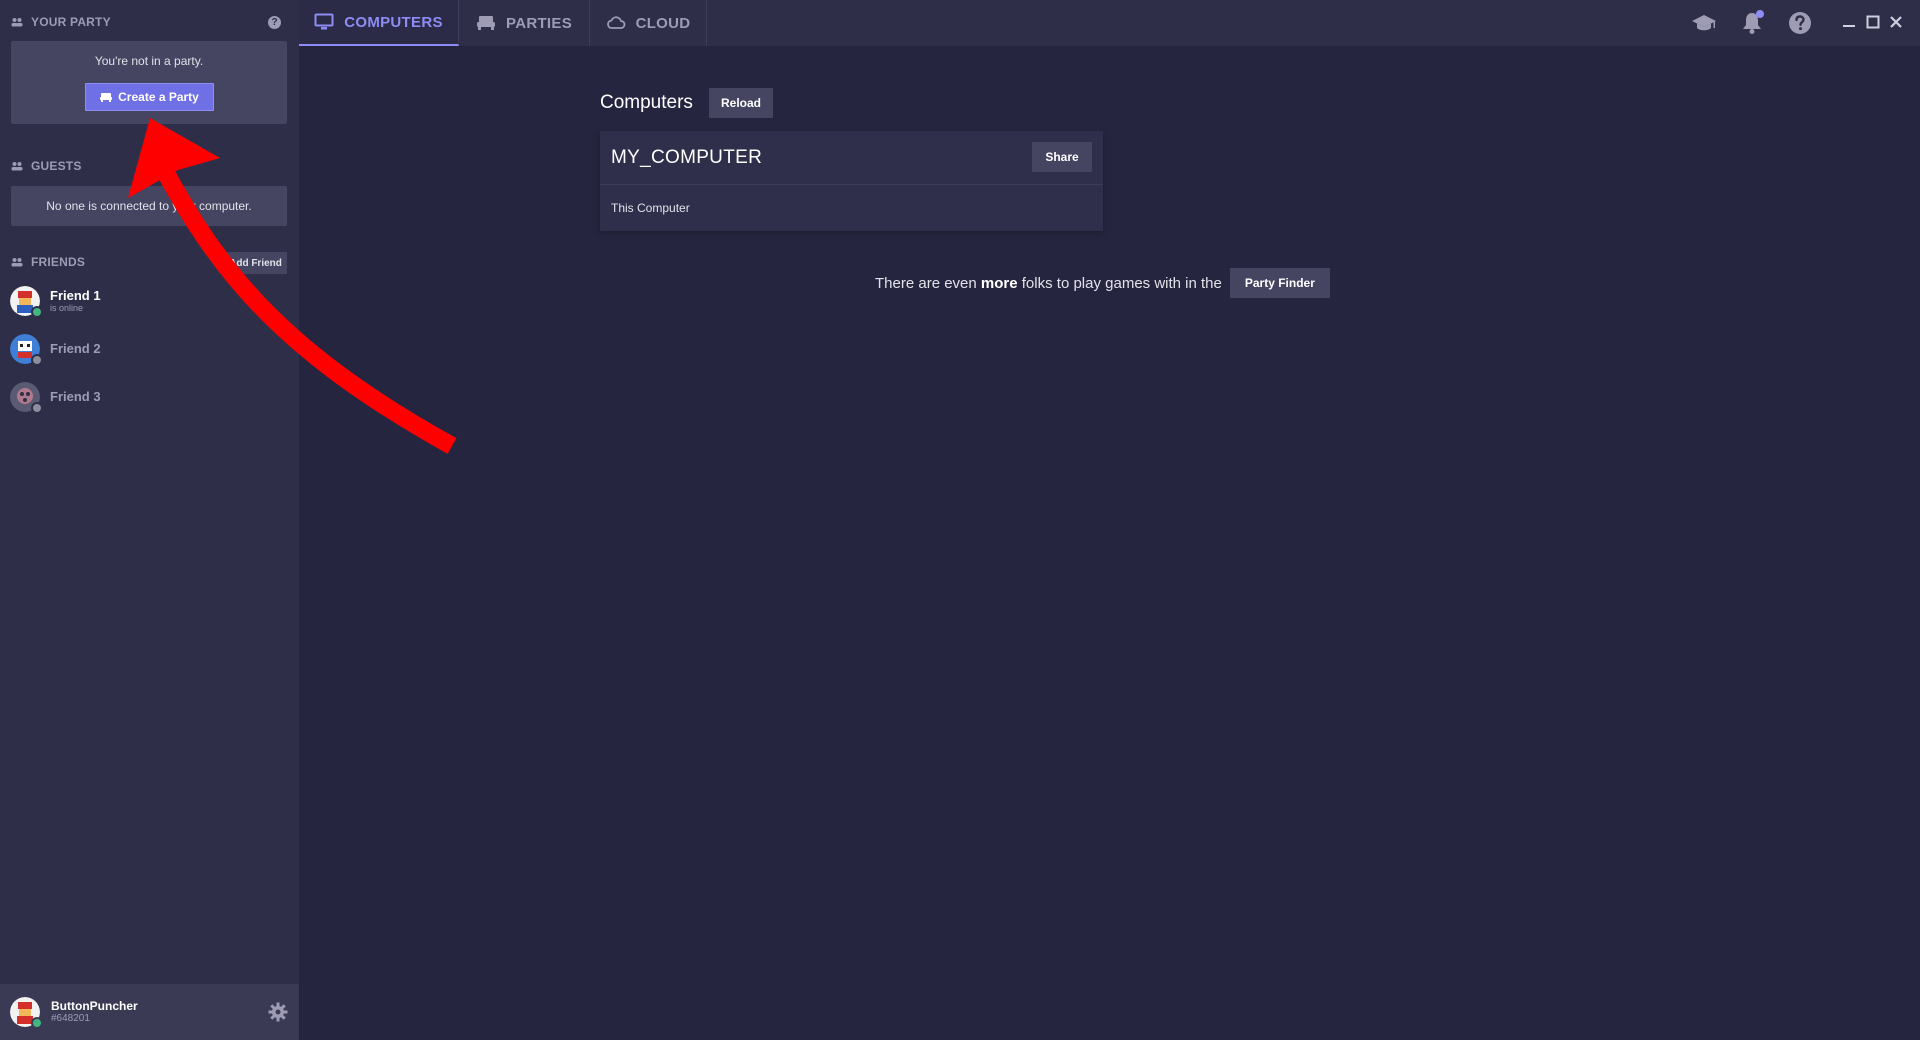 The width and height of the screenshot is (1920, 1040). What do you see at coordinates (145, 349) in the screenshot?
I see `friend-item: Friend 2` at bounding box center [145, 349].